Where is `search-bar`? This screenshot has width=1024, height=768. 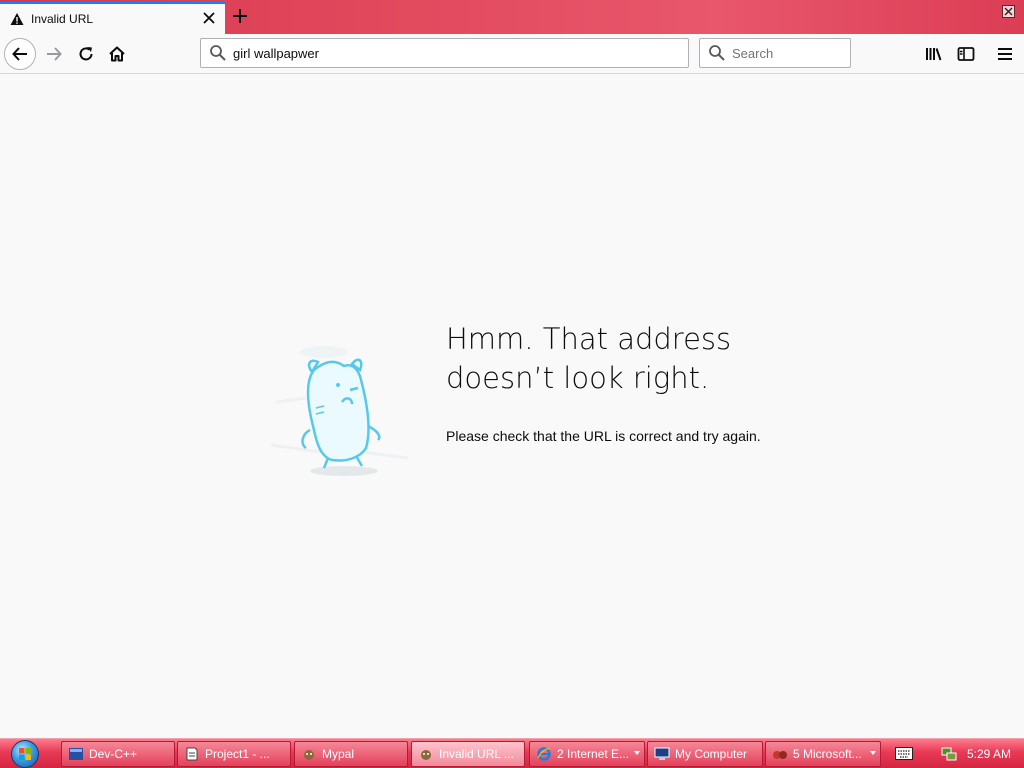
search-bar is located at coordinates (775, 53).